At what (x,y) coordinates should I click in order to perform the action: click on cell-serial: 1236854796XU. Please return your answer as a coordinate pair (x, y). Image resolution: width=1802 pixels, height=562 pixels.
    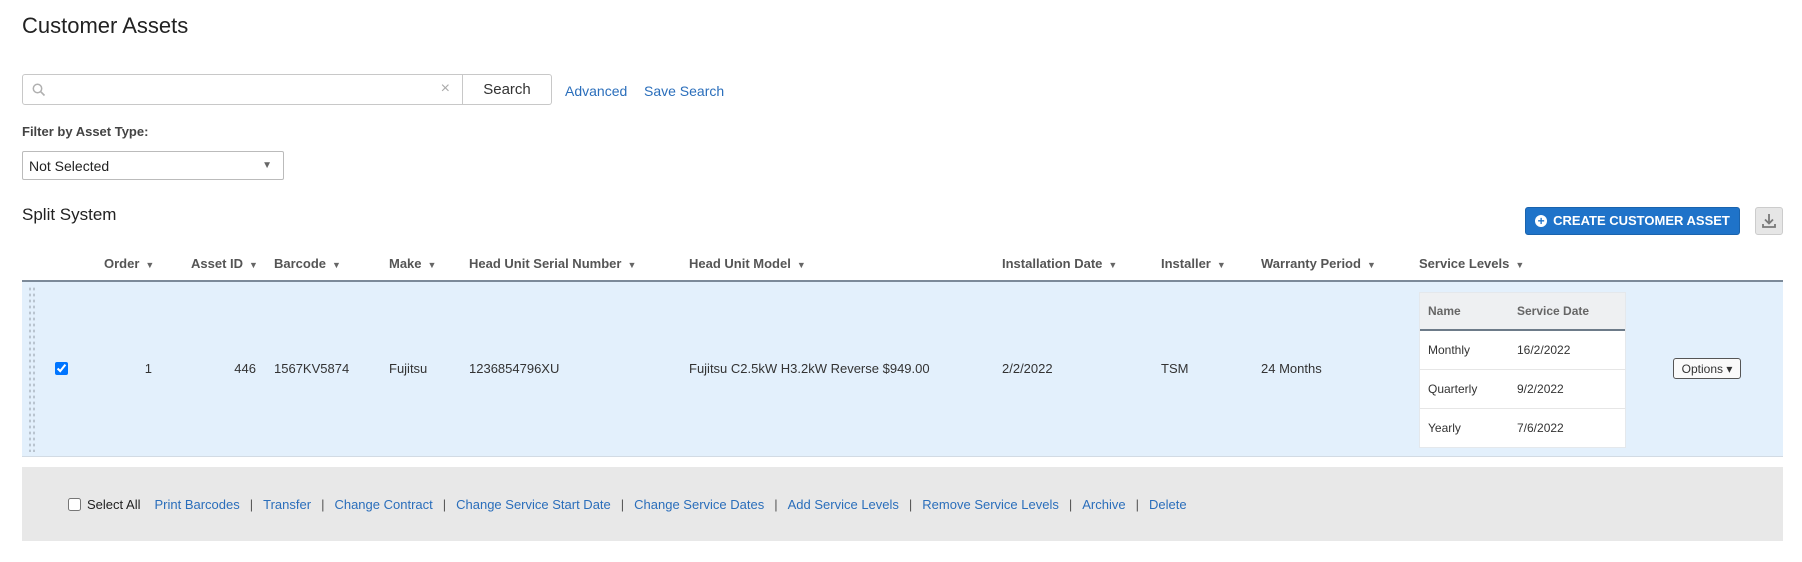
    Looking at the image, I should click on (514, 368).